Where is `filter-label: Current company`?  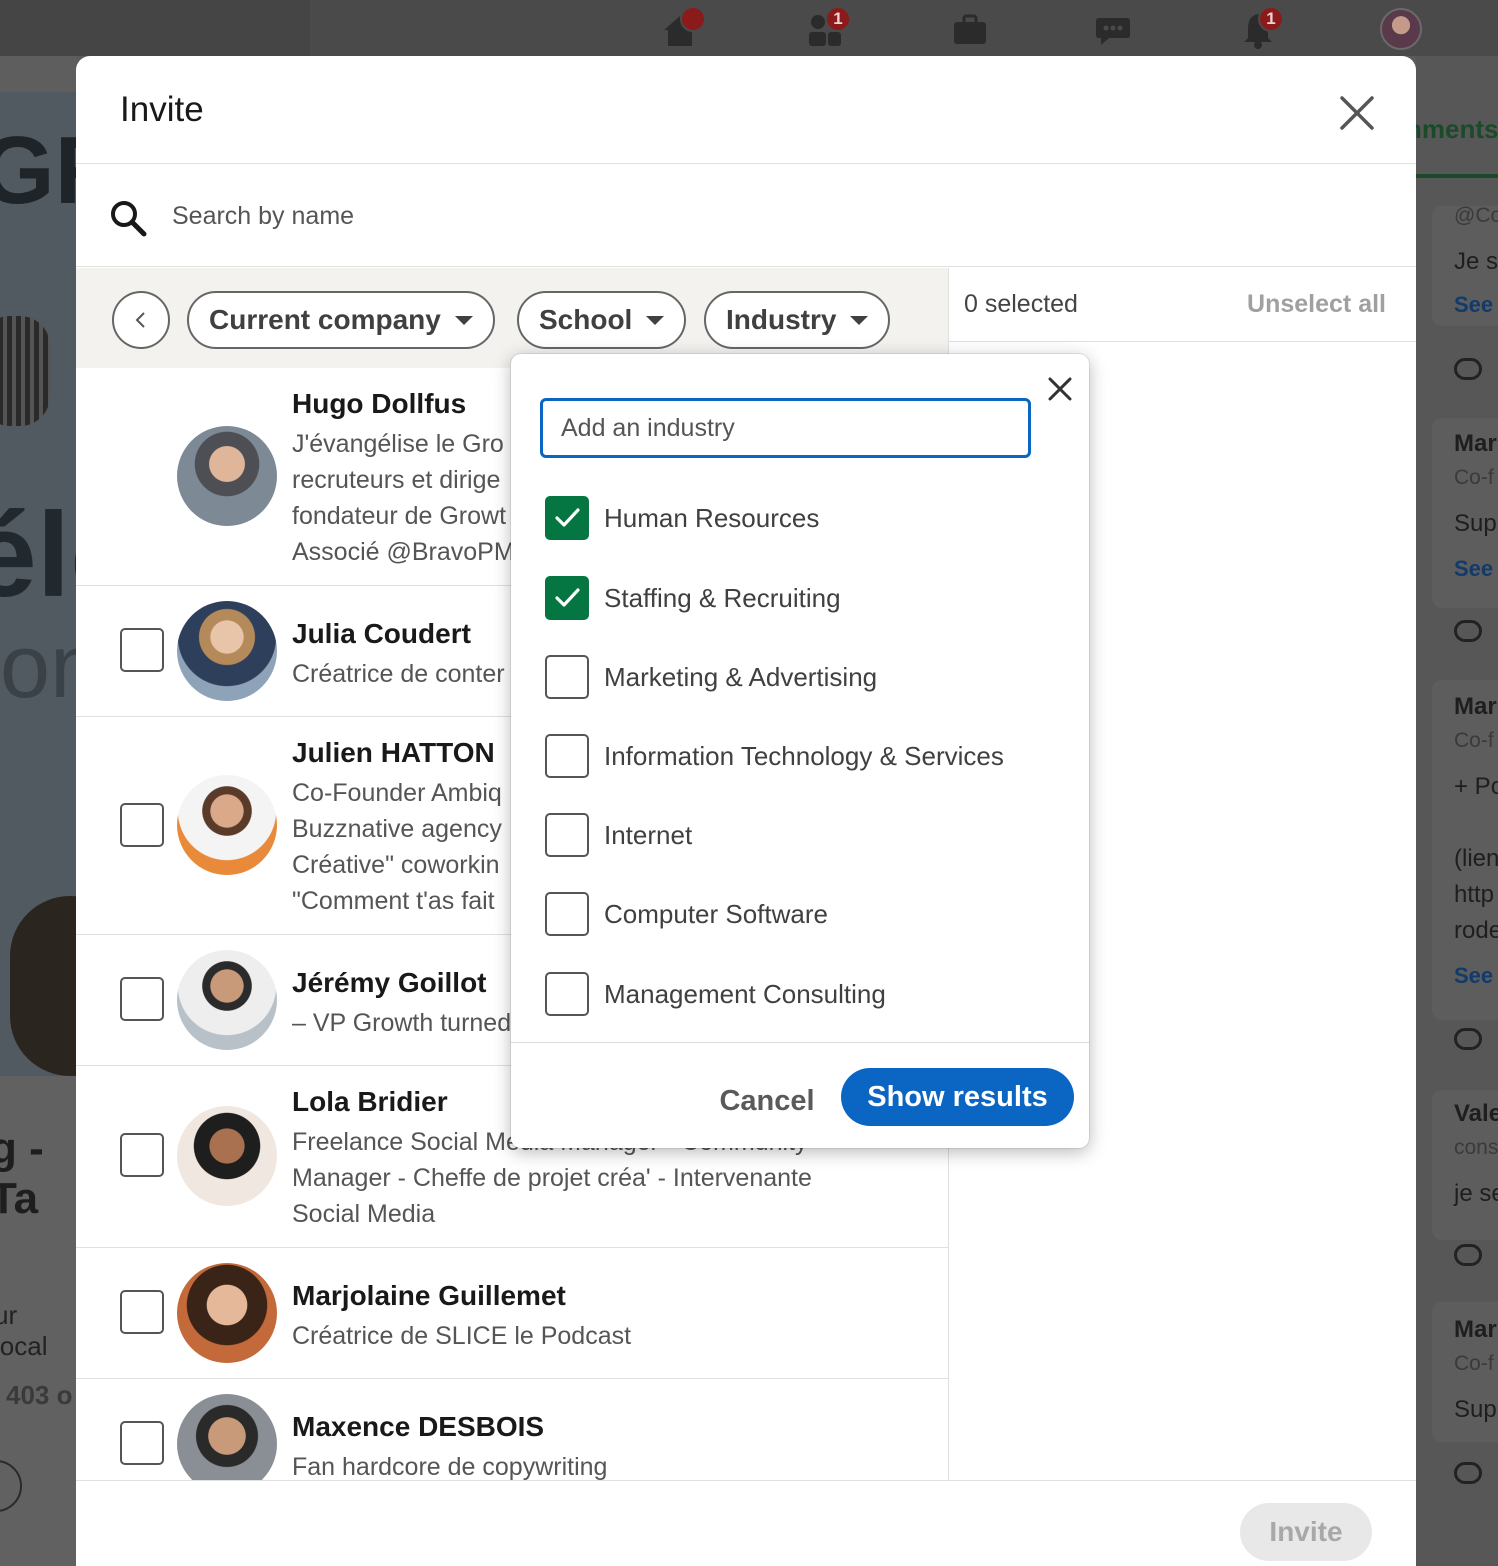
filter-label: Current company is located at coordinates (325, 319).